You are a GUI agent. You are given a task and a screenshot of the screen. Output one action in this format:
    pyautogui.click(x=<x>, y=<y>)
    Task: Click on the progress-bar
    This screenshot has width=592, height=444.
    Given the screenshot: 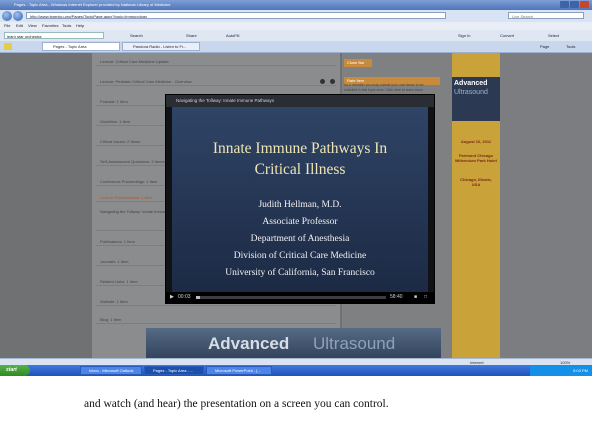 What is the action you would take?
    pyautogui.click(x=291, y=297)
    